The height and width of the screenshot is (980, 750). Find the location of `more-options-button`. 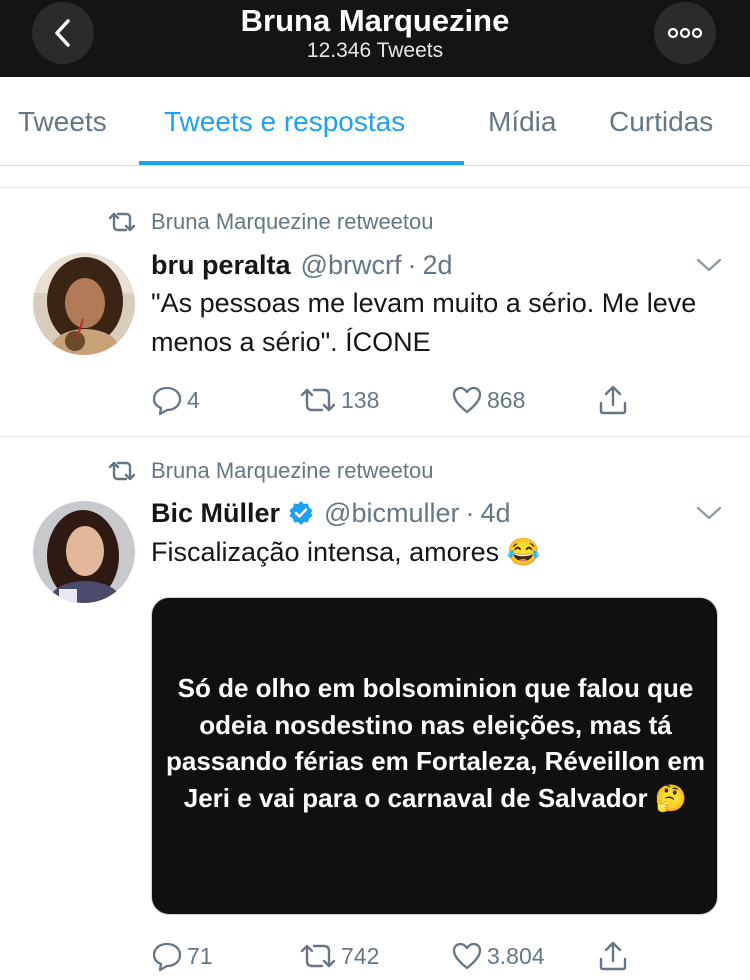

more-options-button is located at coordinates (685, 33).